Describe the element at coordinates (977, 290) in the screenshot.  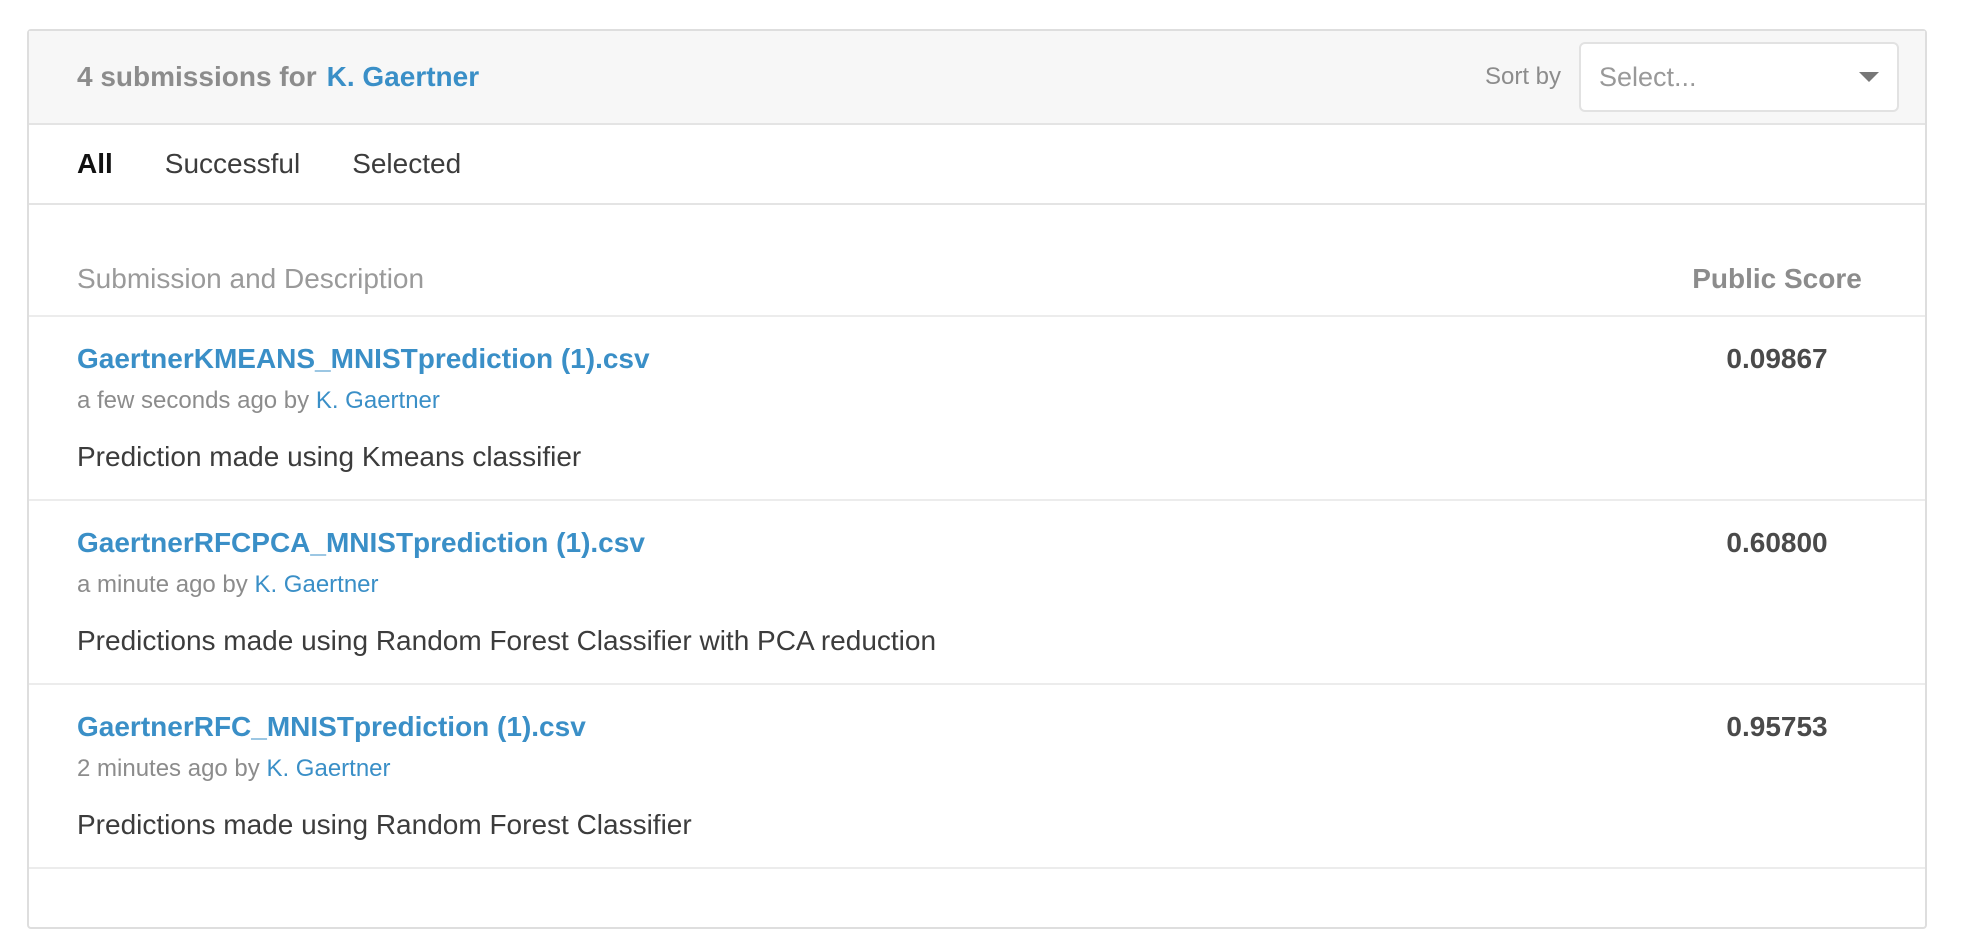
I see `table-header: Submission and Description Public Score` at that location.